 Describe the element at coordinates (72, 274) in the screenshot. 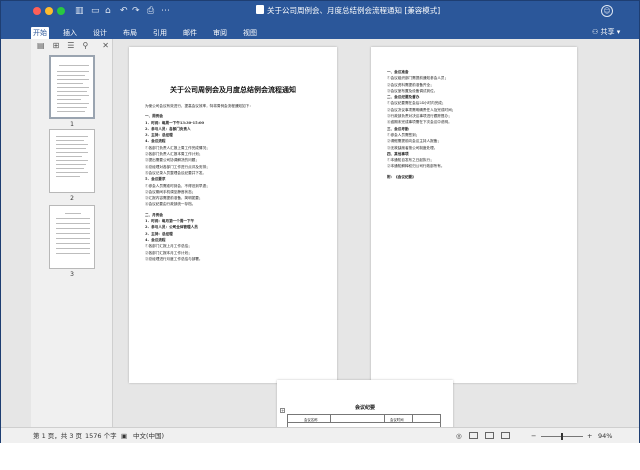

I see `thumbnail-page-number: 3` at that location.